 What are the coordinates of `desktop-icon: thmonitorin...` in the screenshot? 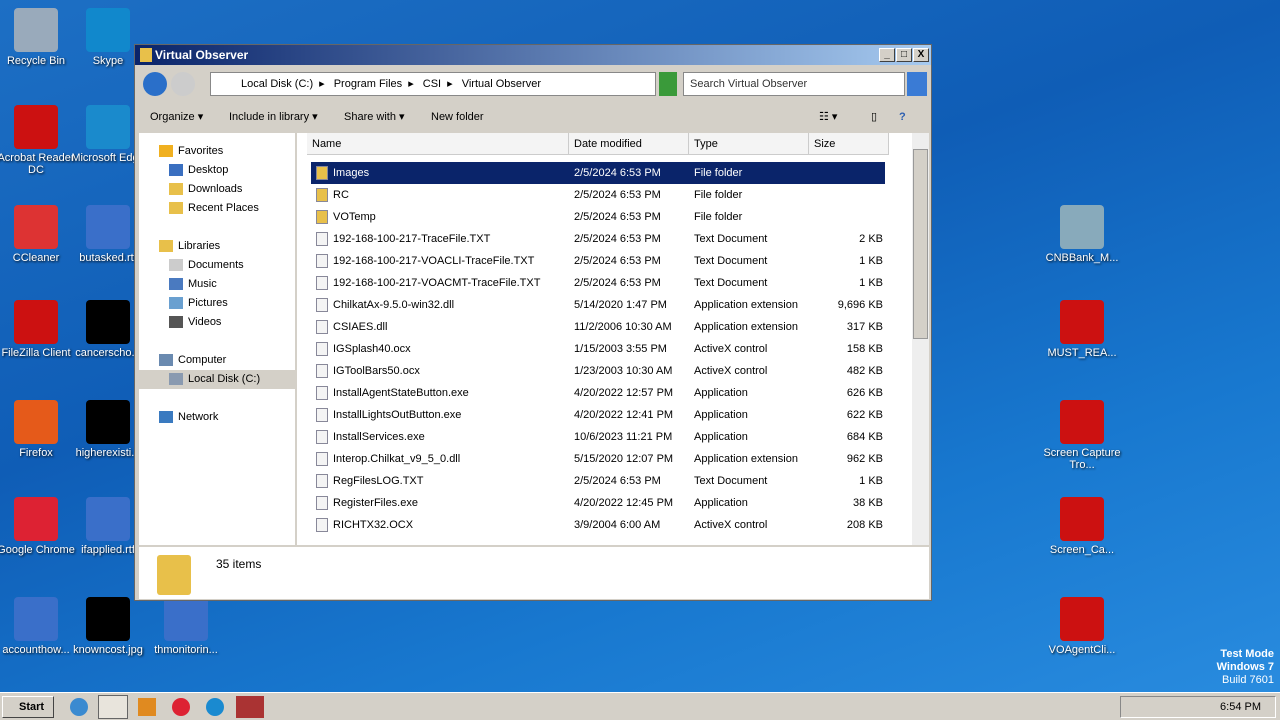 It's located at (186, 626).